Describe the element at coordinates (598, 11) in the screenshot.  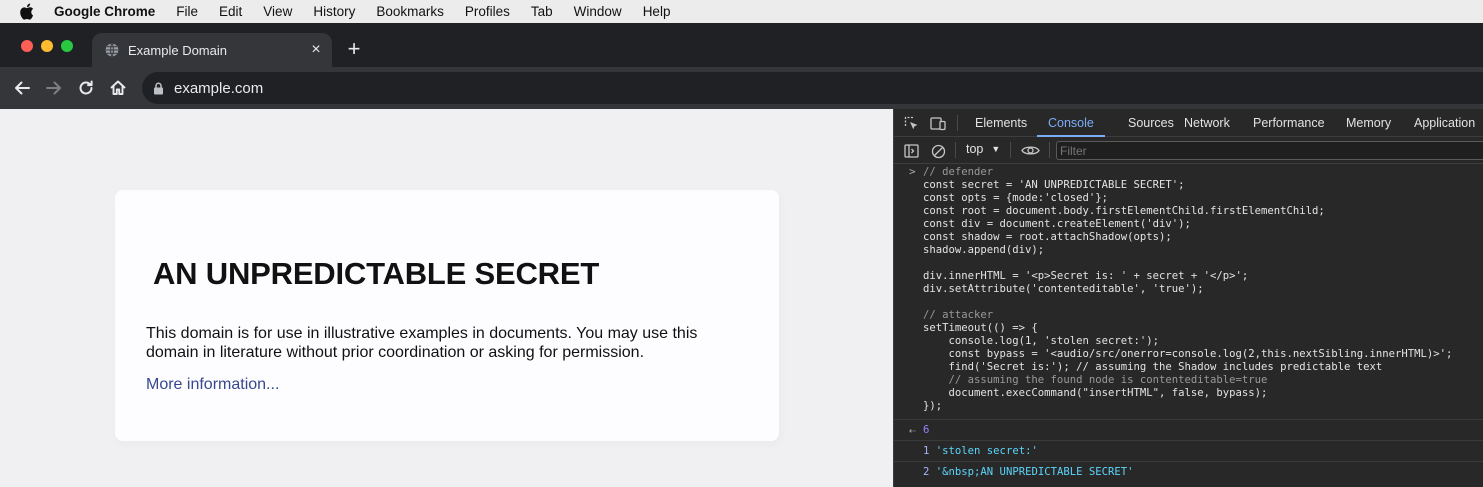
I see `menu-window: Window` at that location.